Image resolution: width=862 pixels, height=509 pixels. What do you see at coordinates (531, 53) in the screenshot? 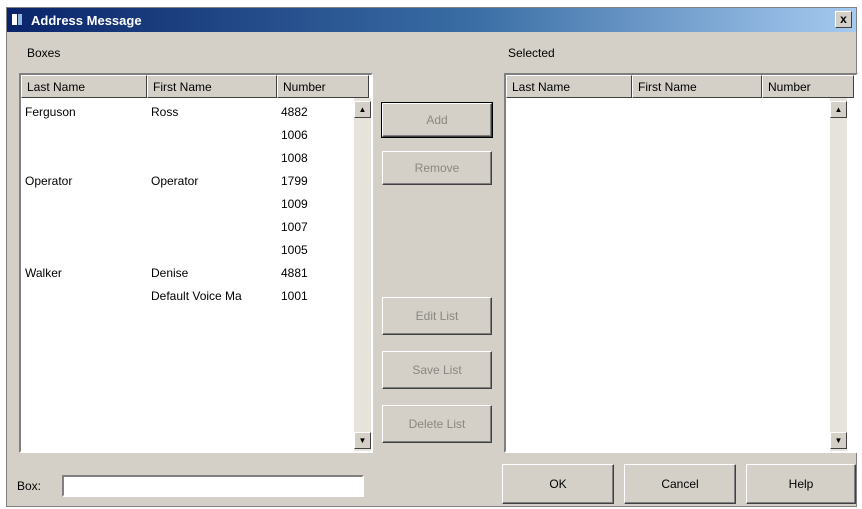
I see `selected-label: Selected` at bounding box center [531, 53].